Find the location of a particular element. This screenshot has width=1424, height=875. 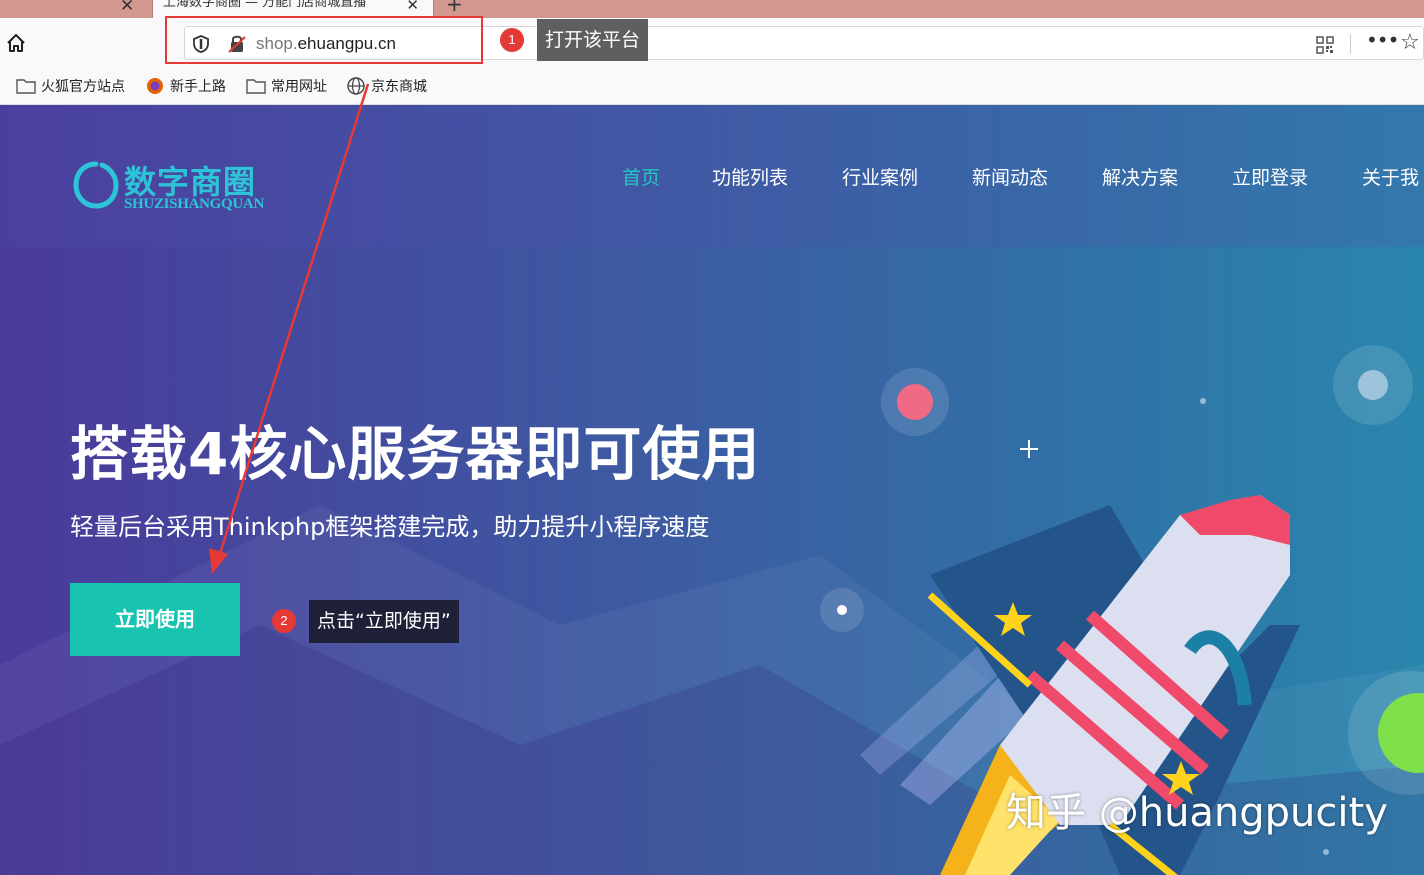

step-badge-2: 2 is located at coordinates (284, 621).